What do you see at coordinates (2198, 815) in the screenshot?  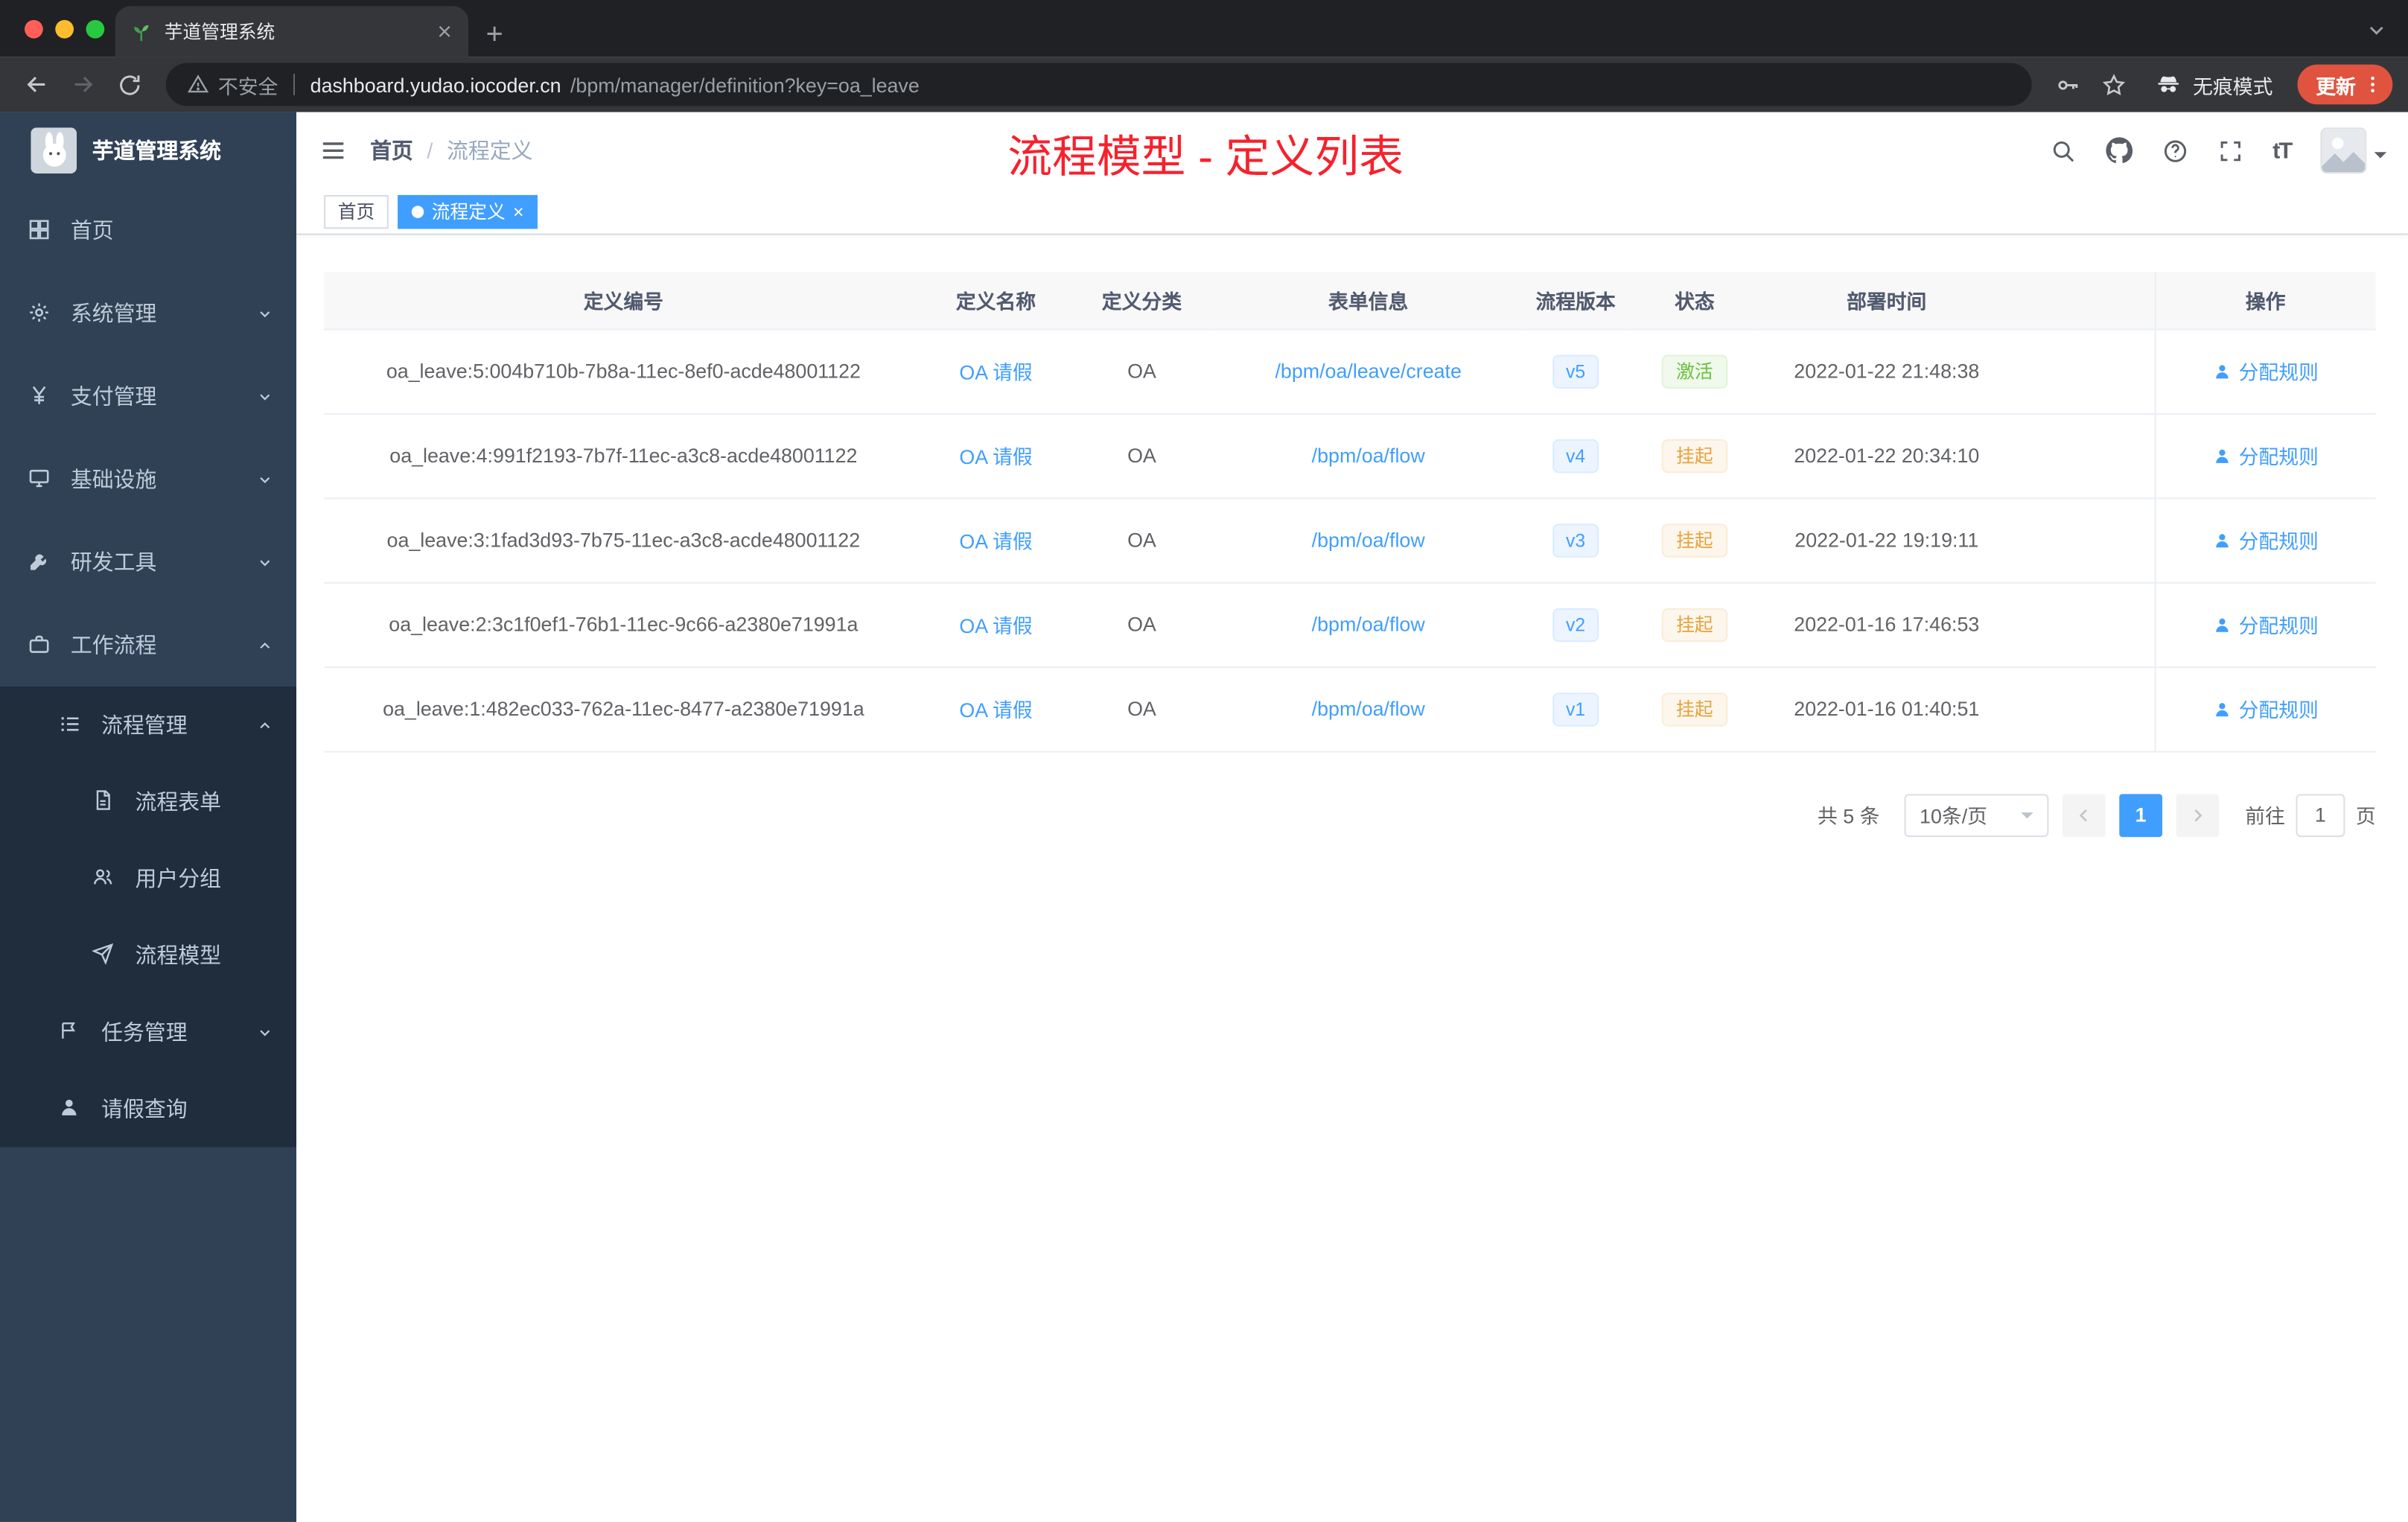 I see `next-page-button` at bounding box center [2198, 815].